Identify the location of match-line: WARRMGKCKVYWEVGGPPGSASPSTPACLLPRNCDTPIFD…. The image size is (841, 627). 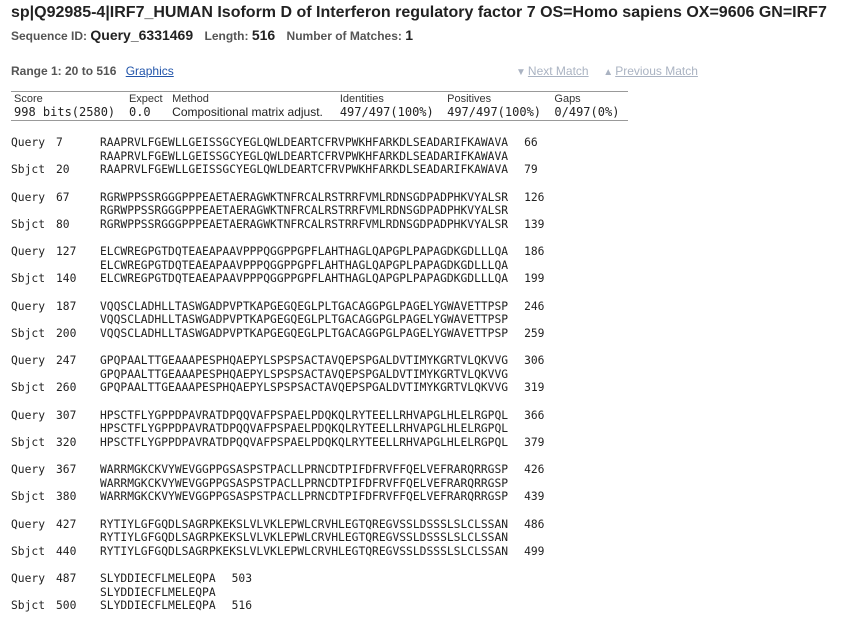
(277, 484).